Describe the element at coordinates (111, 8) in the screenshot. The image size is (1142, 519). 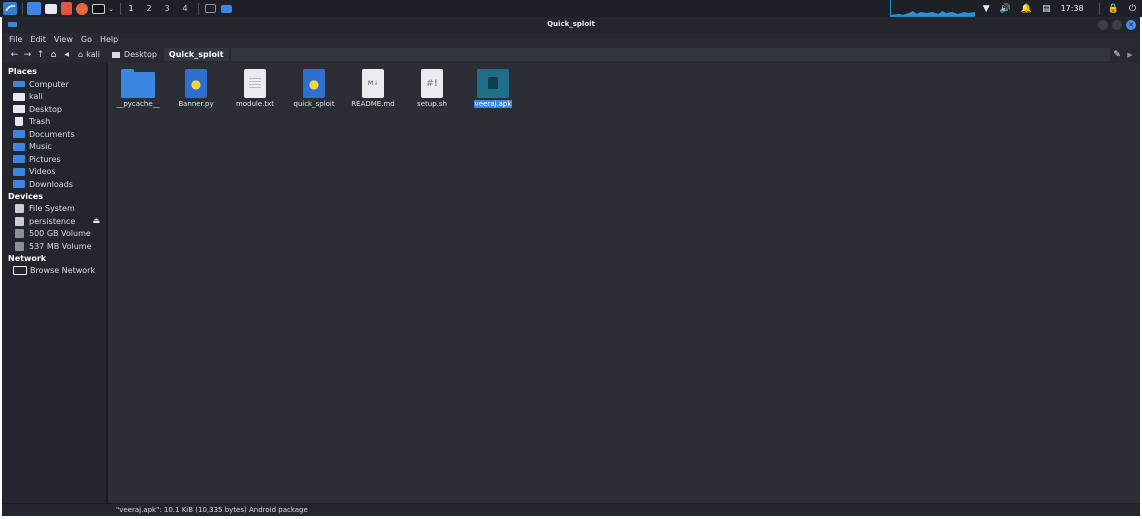
I see `chevron-down-icon: ⌄` at that location.